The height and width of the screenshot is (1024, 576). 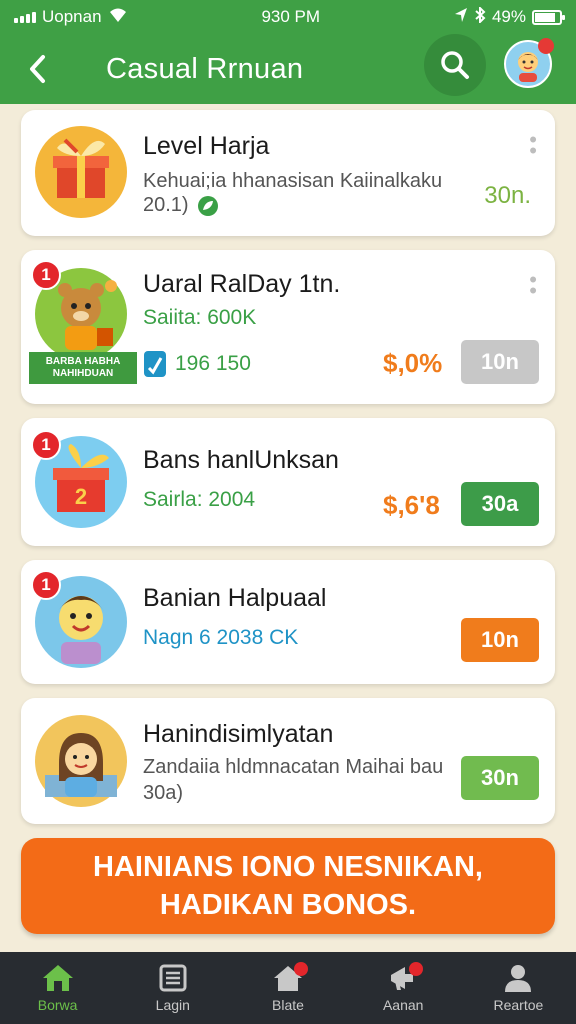 I want to click on tab-label: Aanan, so click(x=403, y=1005).